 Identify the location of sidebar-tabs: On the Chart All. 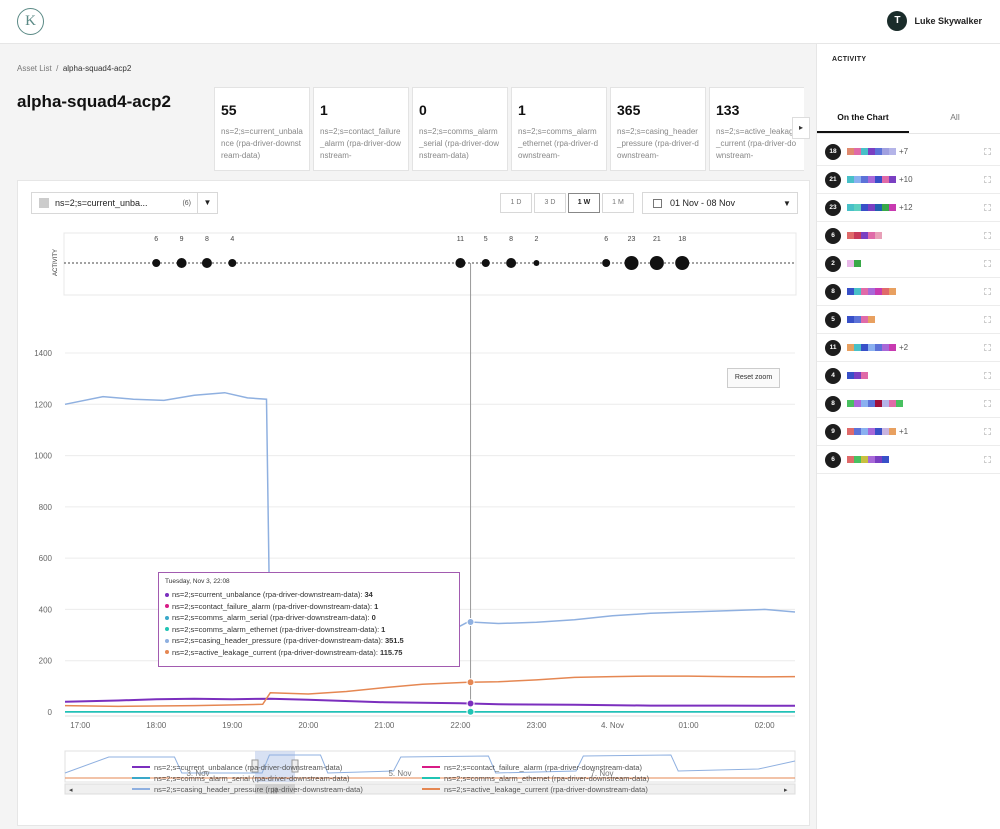
(908, 123).